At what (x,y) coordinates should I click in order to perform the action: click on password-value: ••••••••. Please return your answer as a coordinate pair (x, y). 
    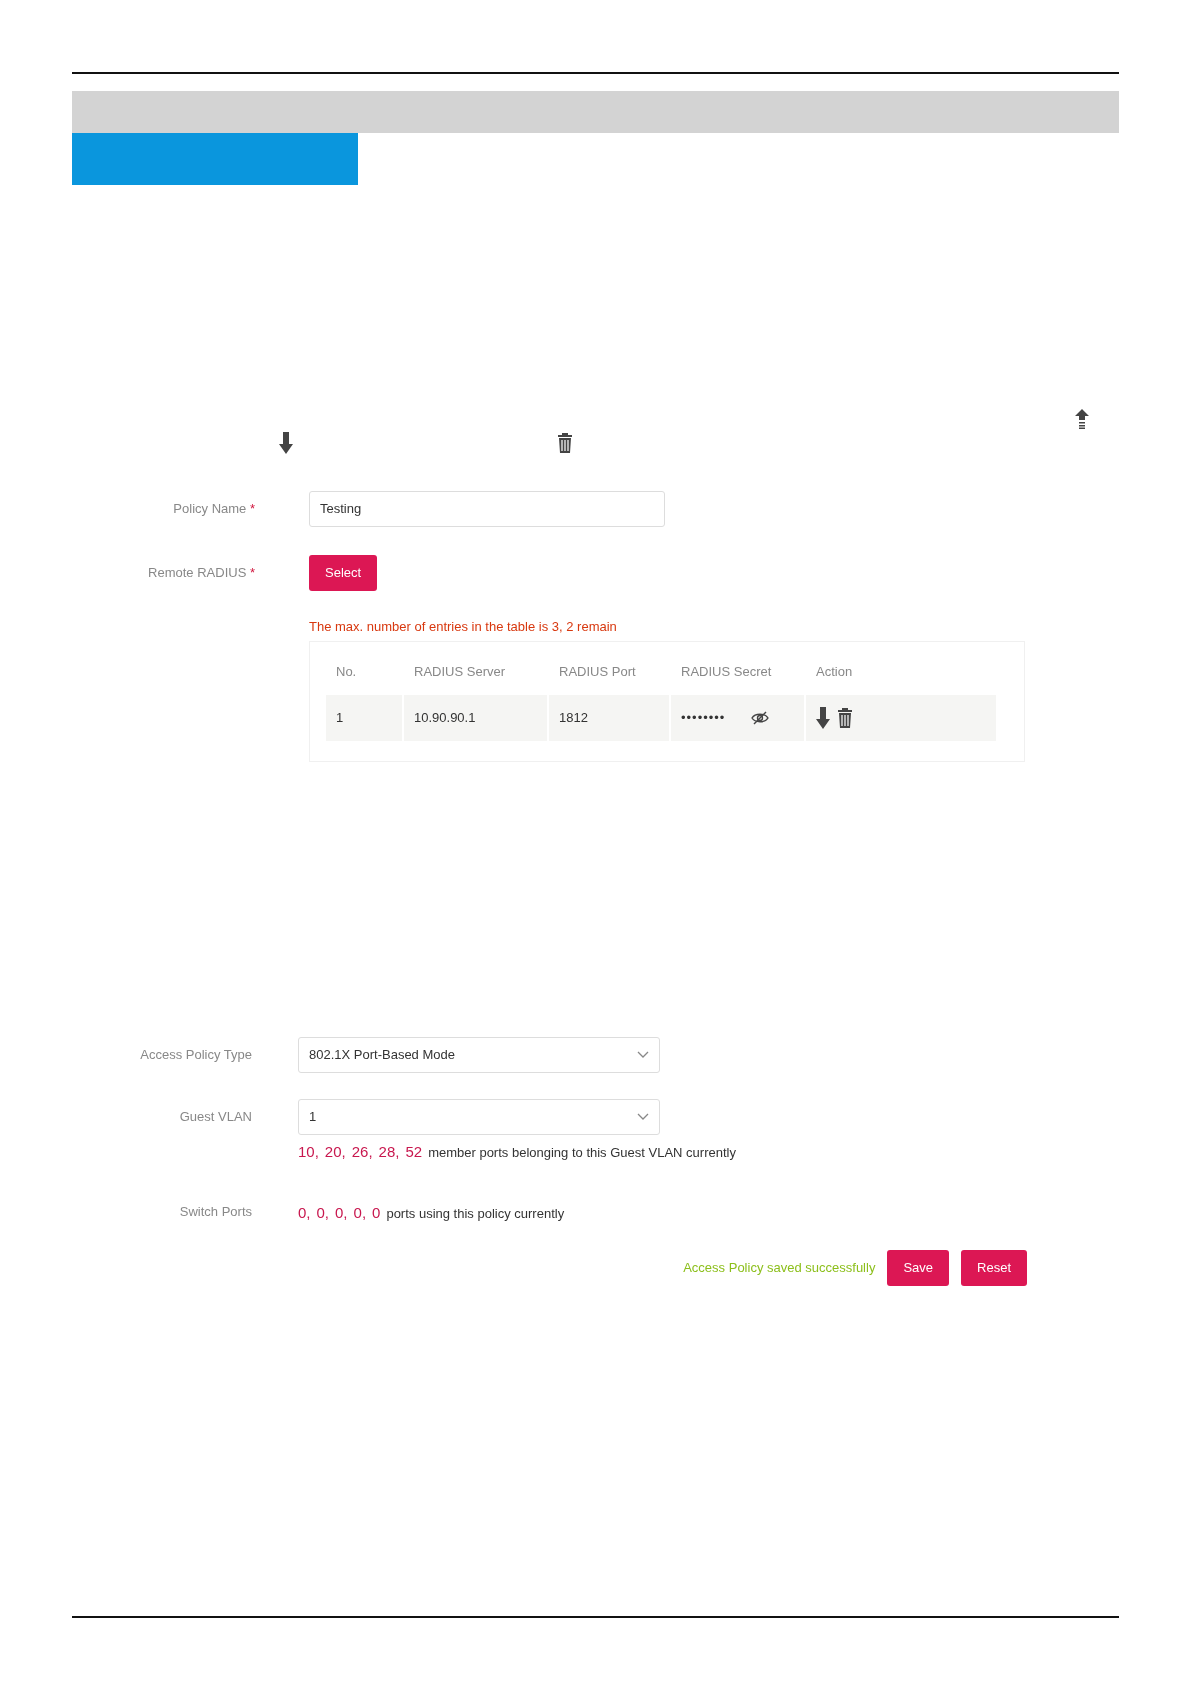
    Looking at the image, I should click on (703, 718).